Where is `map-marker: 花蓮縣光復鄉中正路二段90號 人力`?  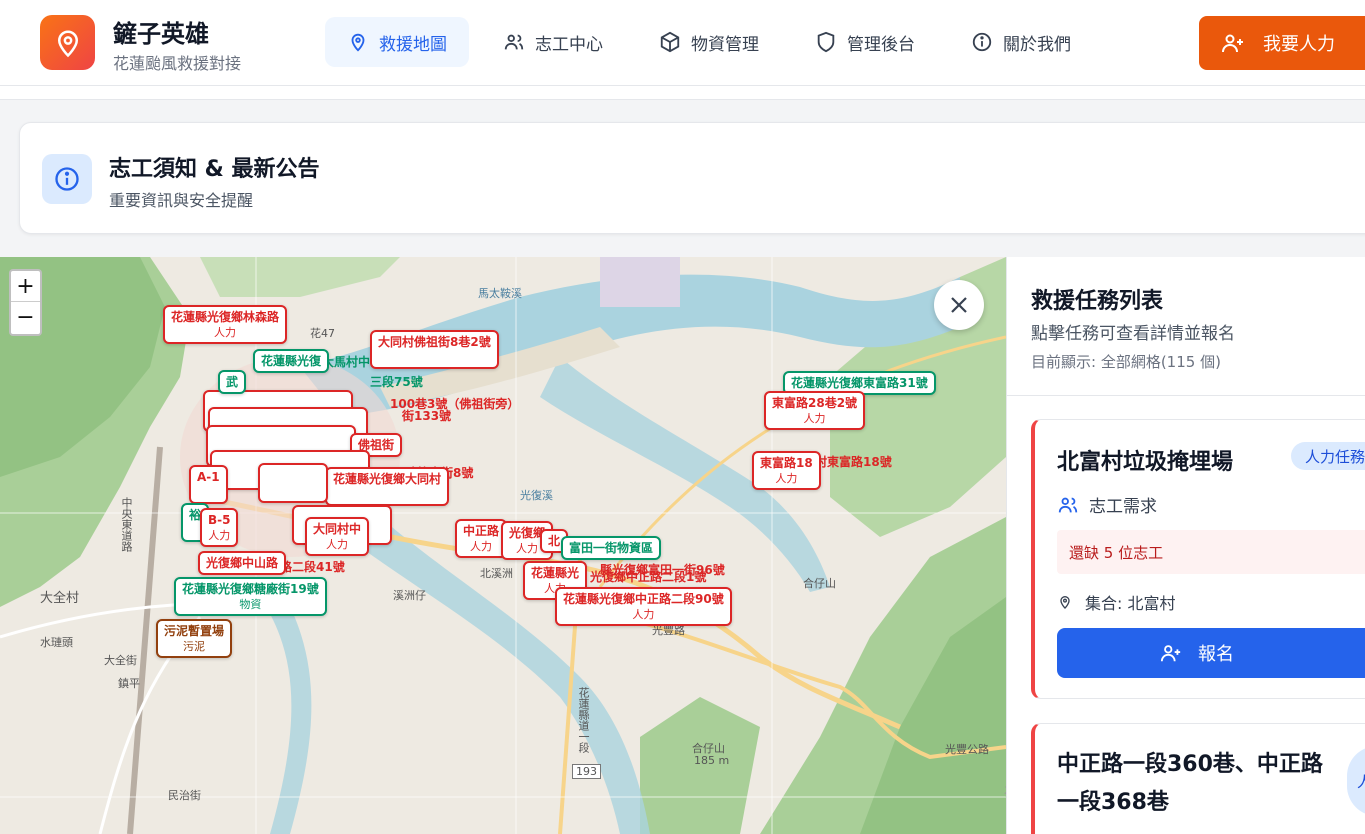
map-marker: 花蓮縣光復鄉中正路二段90號 人力 is located at coordinates (643, 606).